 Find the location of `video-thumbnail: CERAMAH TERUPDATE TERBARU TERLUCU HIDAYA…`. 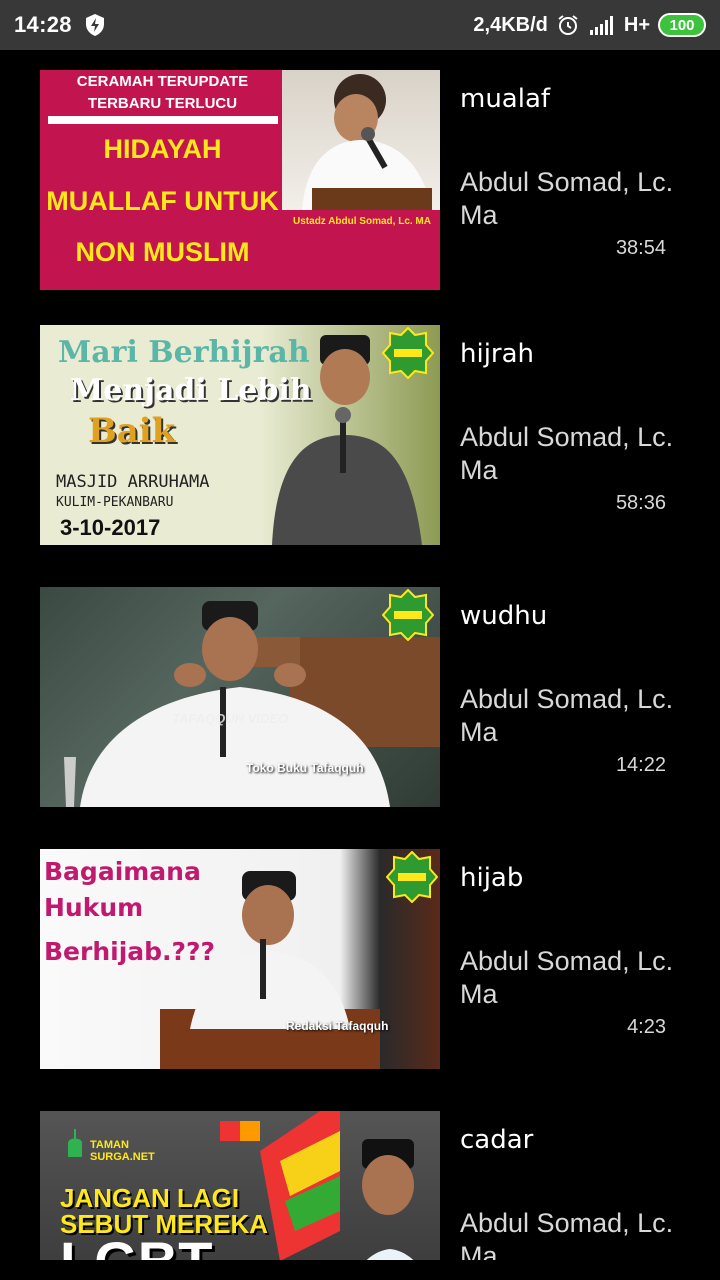

video-thumbnail: CERAMAH TERUPDATE TERBARU TERLUCU HIDAYA… is located at coordinates (240, 180).